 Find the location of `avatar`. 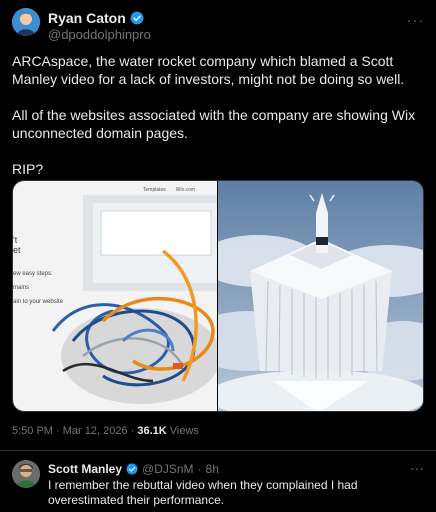

avatar is located at coordinates (26, 22).